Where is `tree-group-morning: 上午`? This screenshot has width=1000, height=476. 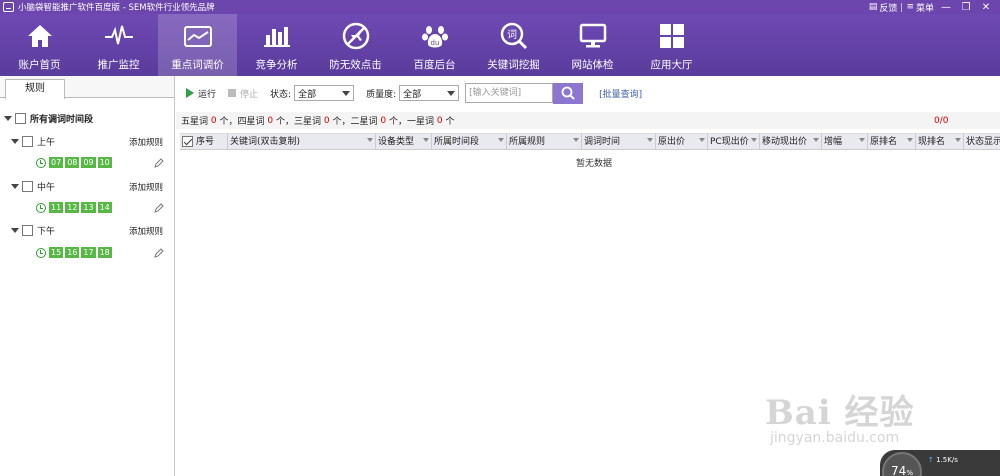 tree-group-morning: 上午 is located at coordinates (33, 141).